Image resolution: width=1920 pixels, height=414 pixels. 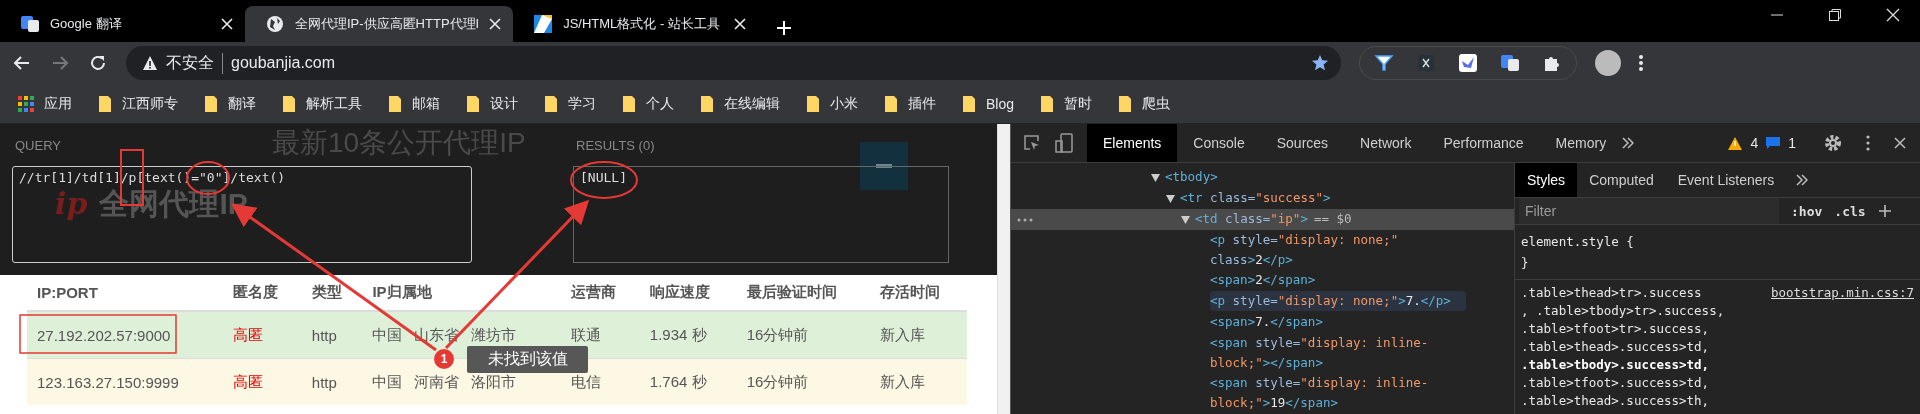 What do you see at coordinates (1338, 322) in the screenshot?
I see `dom-node: <span>7.</span>` at bounding box center [1338, 322].